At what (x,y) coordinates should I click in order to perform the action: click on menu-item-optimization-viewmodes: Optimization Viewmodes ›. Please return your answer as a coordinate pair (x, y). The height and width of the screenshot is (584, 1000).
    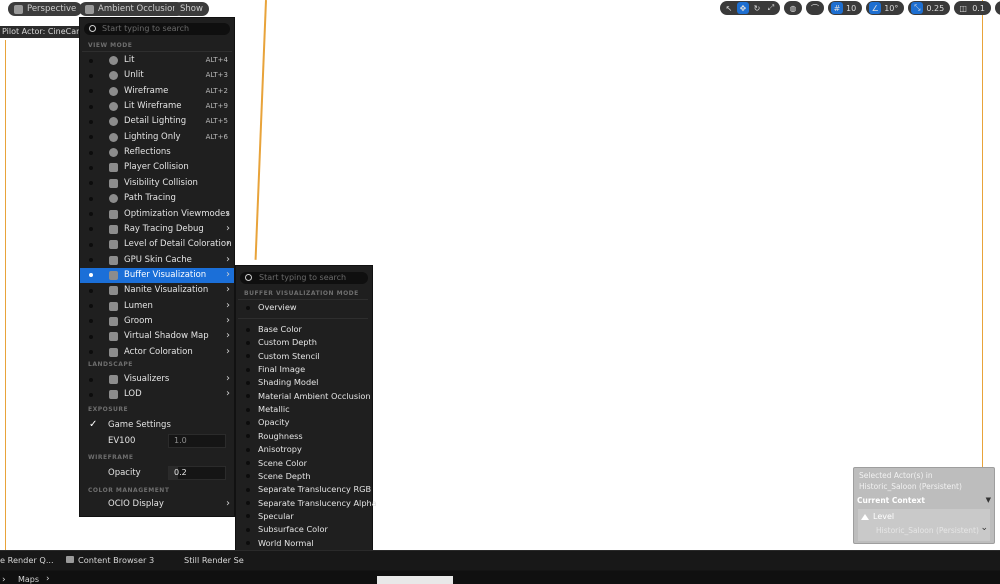
    Looking at the image, I should click on (157, 214).